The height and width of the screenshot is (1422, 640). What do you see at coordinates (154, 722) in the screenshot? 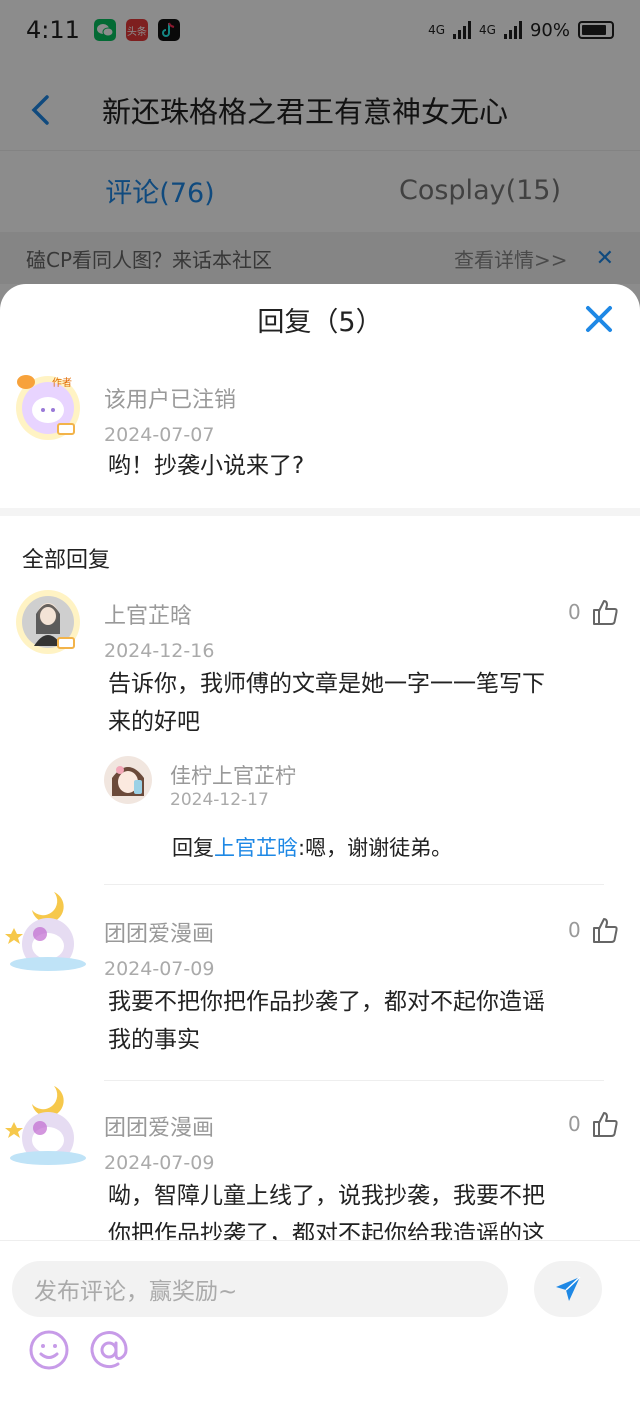
I see `reply-text-line: 来的好吧` at bounding box center [154, 722].